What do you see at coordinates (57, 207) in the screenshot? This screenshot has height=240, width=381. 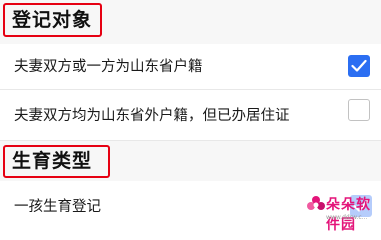 I see `option-label: 一孩生育登记` at bounding box center [57, 207].